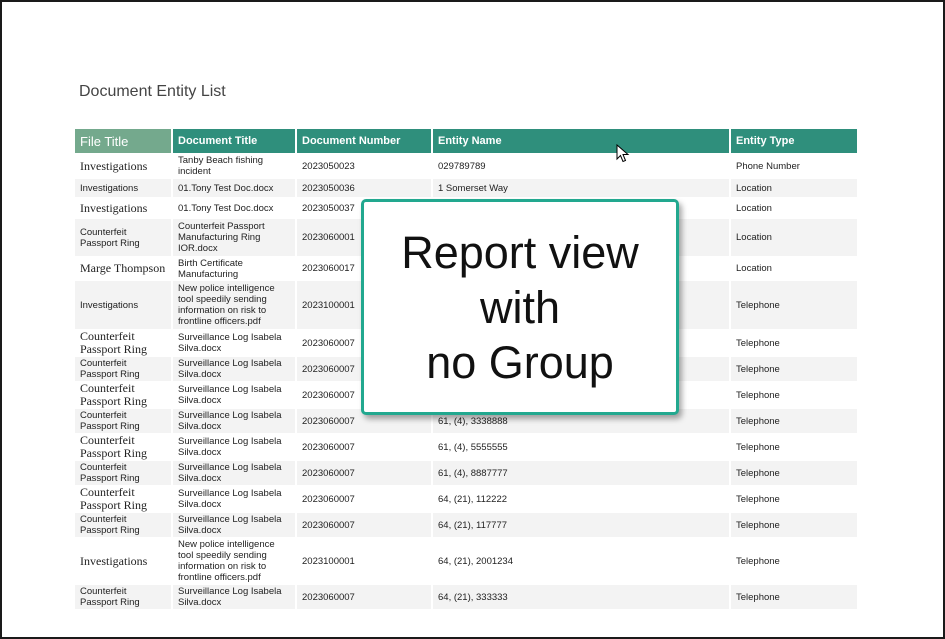 The height and width of the screenshot is (639, 945). I want to click on column-header-entity-name: Entity Name, so click(581, 141).